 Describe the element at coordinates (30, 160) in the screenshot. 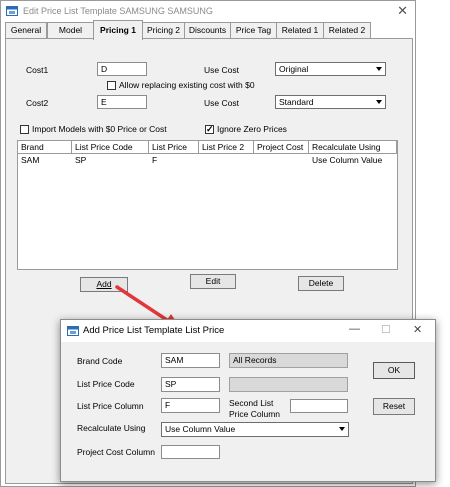

I see `cell-brand: SAM` at that location.